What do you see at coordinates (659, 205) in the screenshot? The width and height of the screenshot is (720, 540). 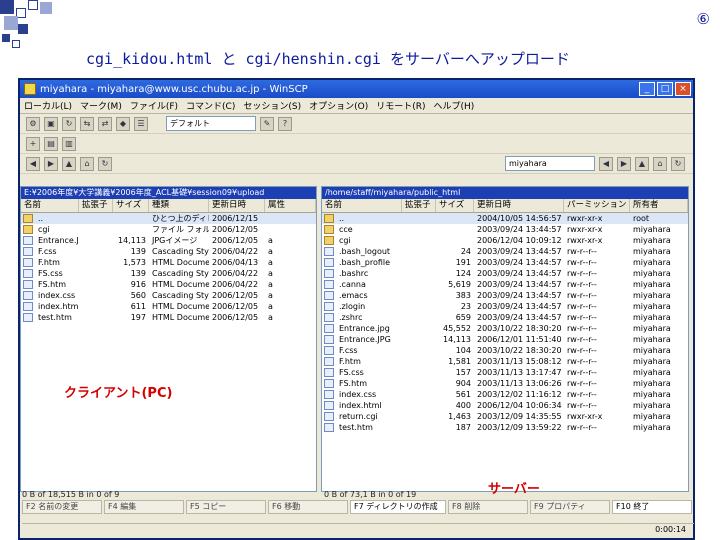 I see `remote-col-owner: 所有者` at bounding box center [659, 205].